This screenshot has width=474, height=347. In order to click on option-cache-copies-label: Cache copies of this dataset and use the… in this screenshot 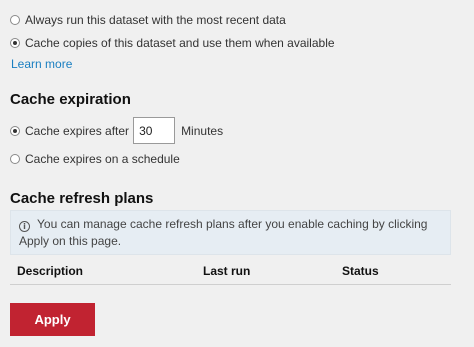, I will do `click(180, 43)`.